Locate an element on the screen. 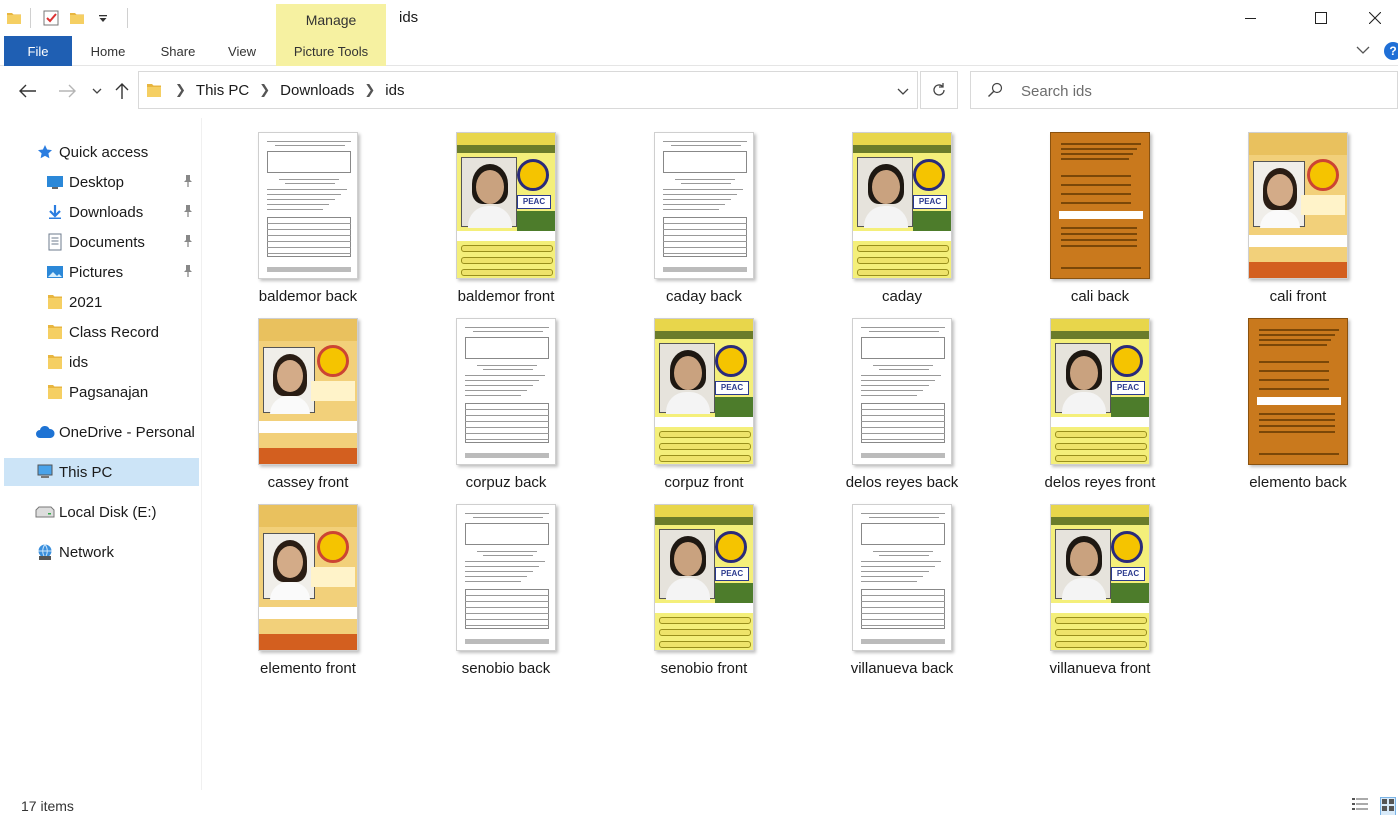  file-item: cassey front is located at coordinates (308, 397).